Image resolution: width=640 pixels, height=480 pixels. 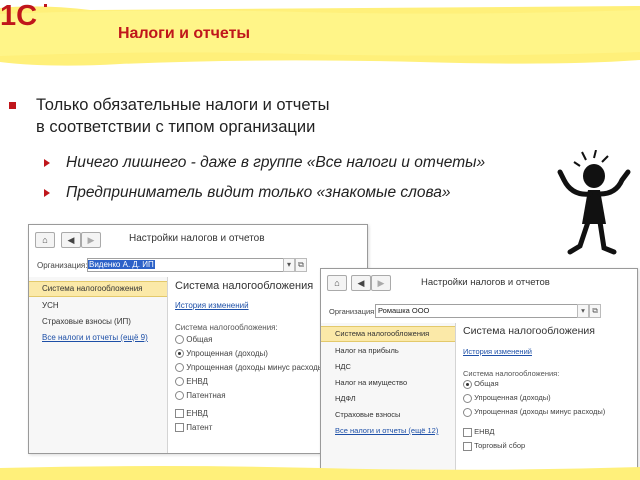 What do you see at coordinates (512, 397) in the screenshot?
I see `radio-label: Упрощенная (доходы)` at bounding box center [512, 397].